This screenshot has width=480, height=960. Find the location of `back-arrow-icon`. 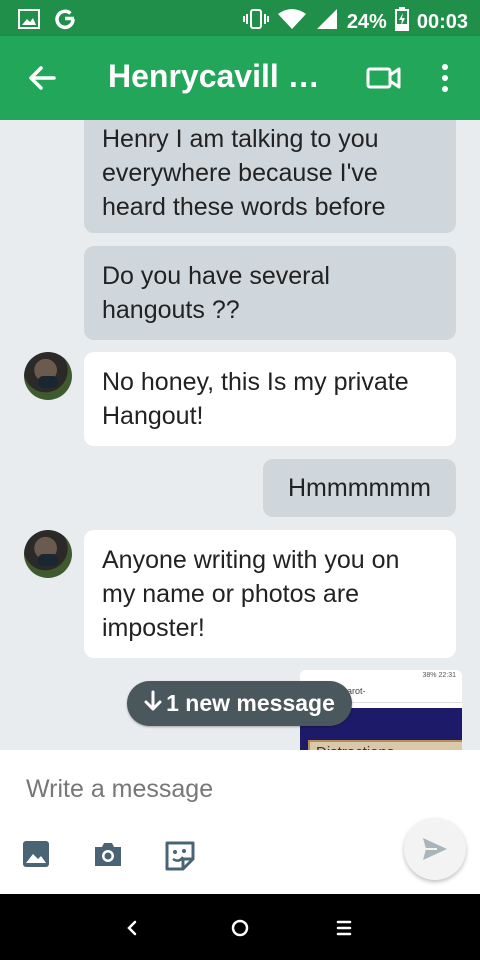

back-arrow-icon is located at coordinates (42, 78).